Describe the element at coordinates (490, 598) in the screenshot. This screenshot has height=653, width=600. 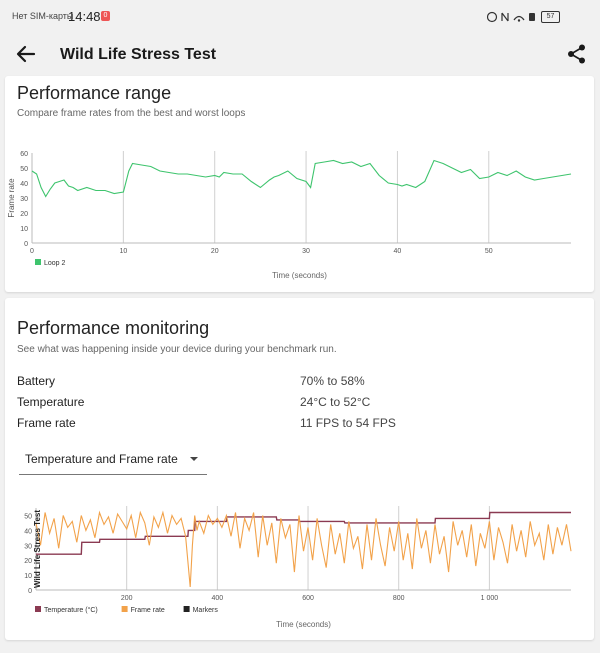
I see `x-tick-label: 1 000` at that location.